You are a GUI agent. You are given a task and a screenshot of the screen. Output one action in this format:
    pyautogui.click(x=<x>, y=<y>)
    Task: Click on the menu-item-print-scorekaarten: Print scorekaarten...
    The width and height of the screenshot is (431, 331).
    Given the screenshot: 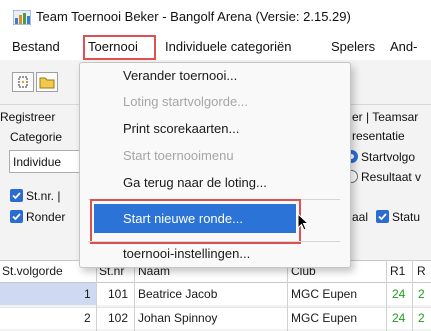 What is the action you would take?
    pyautogui.click(x=181, y=128)
    